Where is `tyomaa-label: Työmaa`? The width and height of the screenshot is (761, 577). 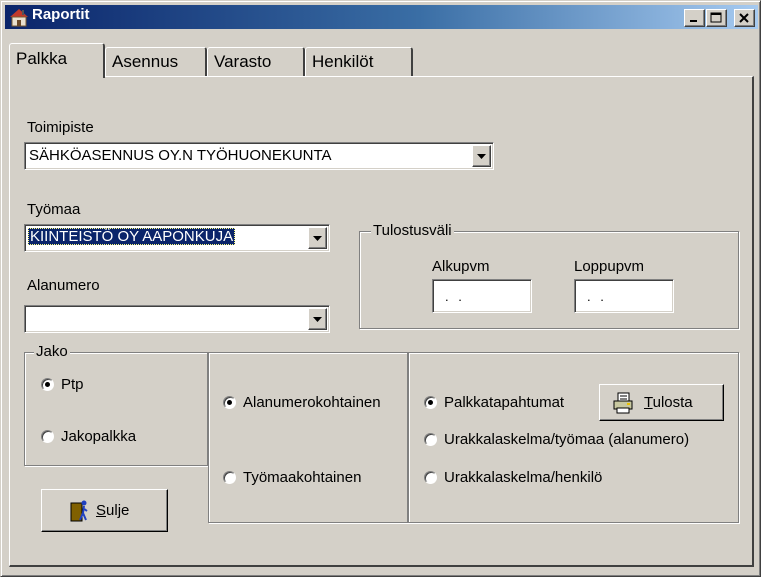
tyomaa-label: Työmaa is located at coordinates (54, 209).